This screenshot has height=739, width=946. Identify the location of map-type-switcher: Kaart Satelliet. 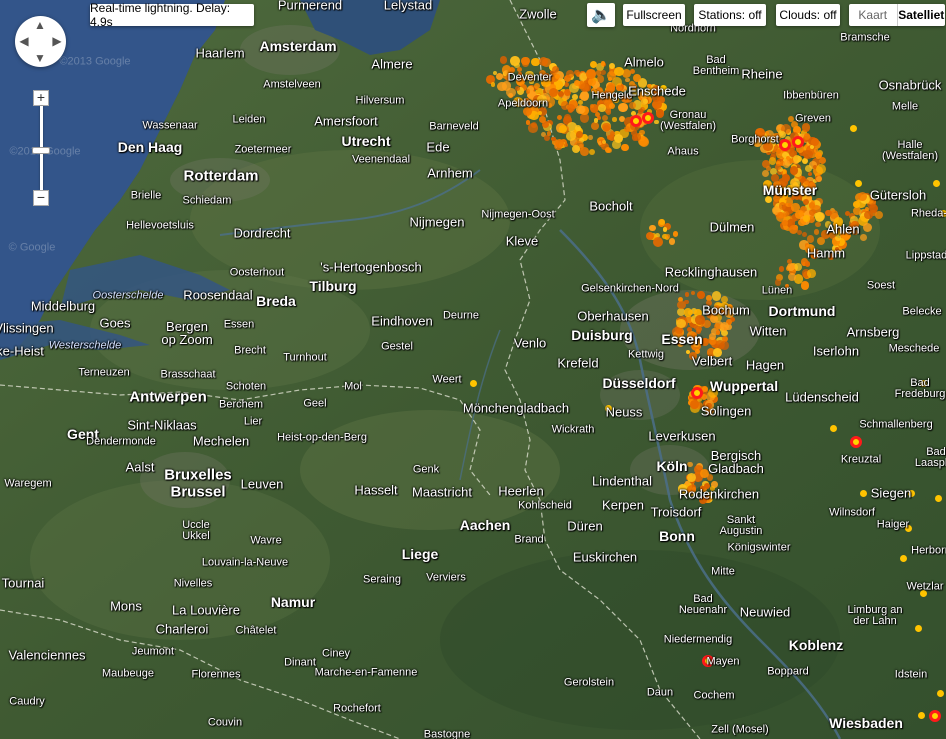
(897, 15).